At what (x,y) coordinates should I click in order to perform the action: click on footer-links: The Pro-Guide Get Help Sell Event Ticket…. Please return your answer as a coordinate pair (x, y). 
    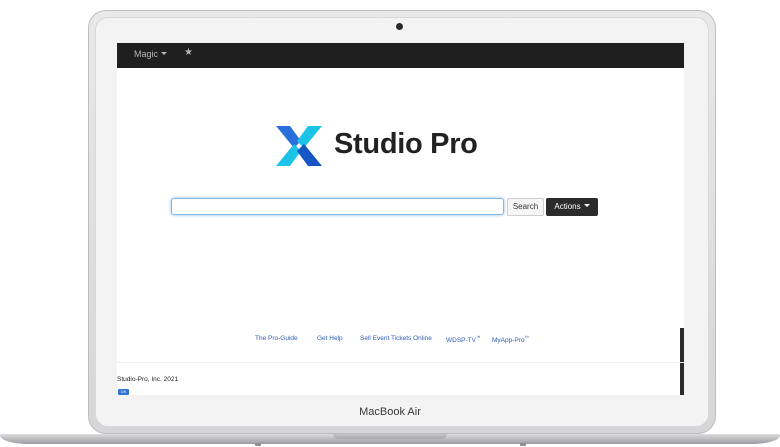
    Looking at the image, I should click on (400, 341).